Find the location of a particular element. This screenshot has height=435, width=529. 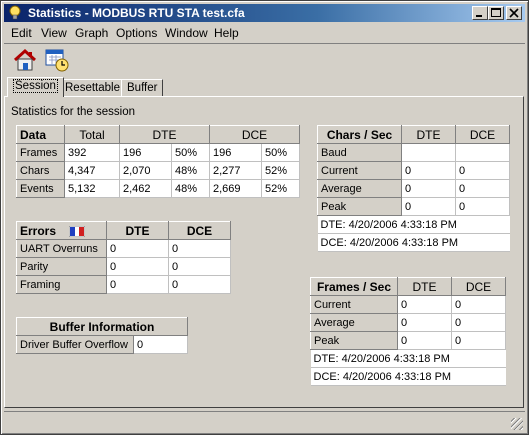

table-row: UART Overruns 0 0 is located at coordinates (123, 248).